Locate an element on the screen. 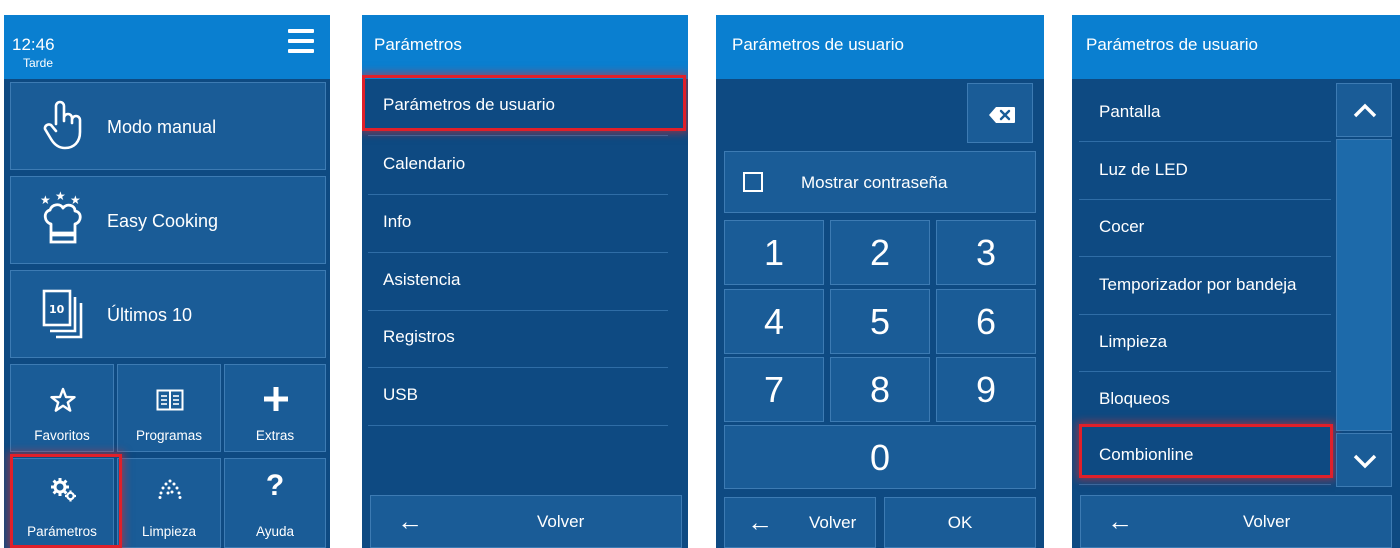 The image size is (1400, 548). list-item-label: Luz de LED is located at coordinates (1143, 169).